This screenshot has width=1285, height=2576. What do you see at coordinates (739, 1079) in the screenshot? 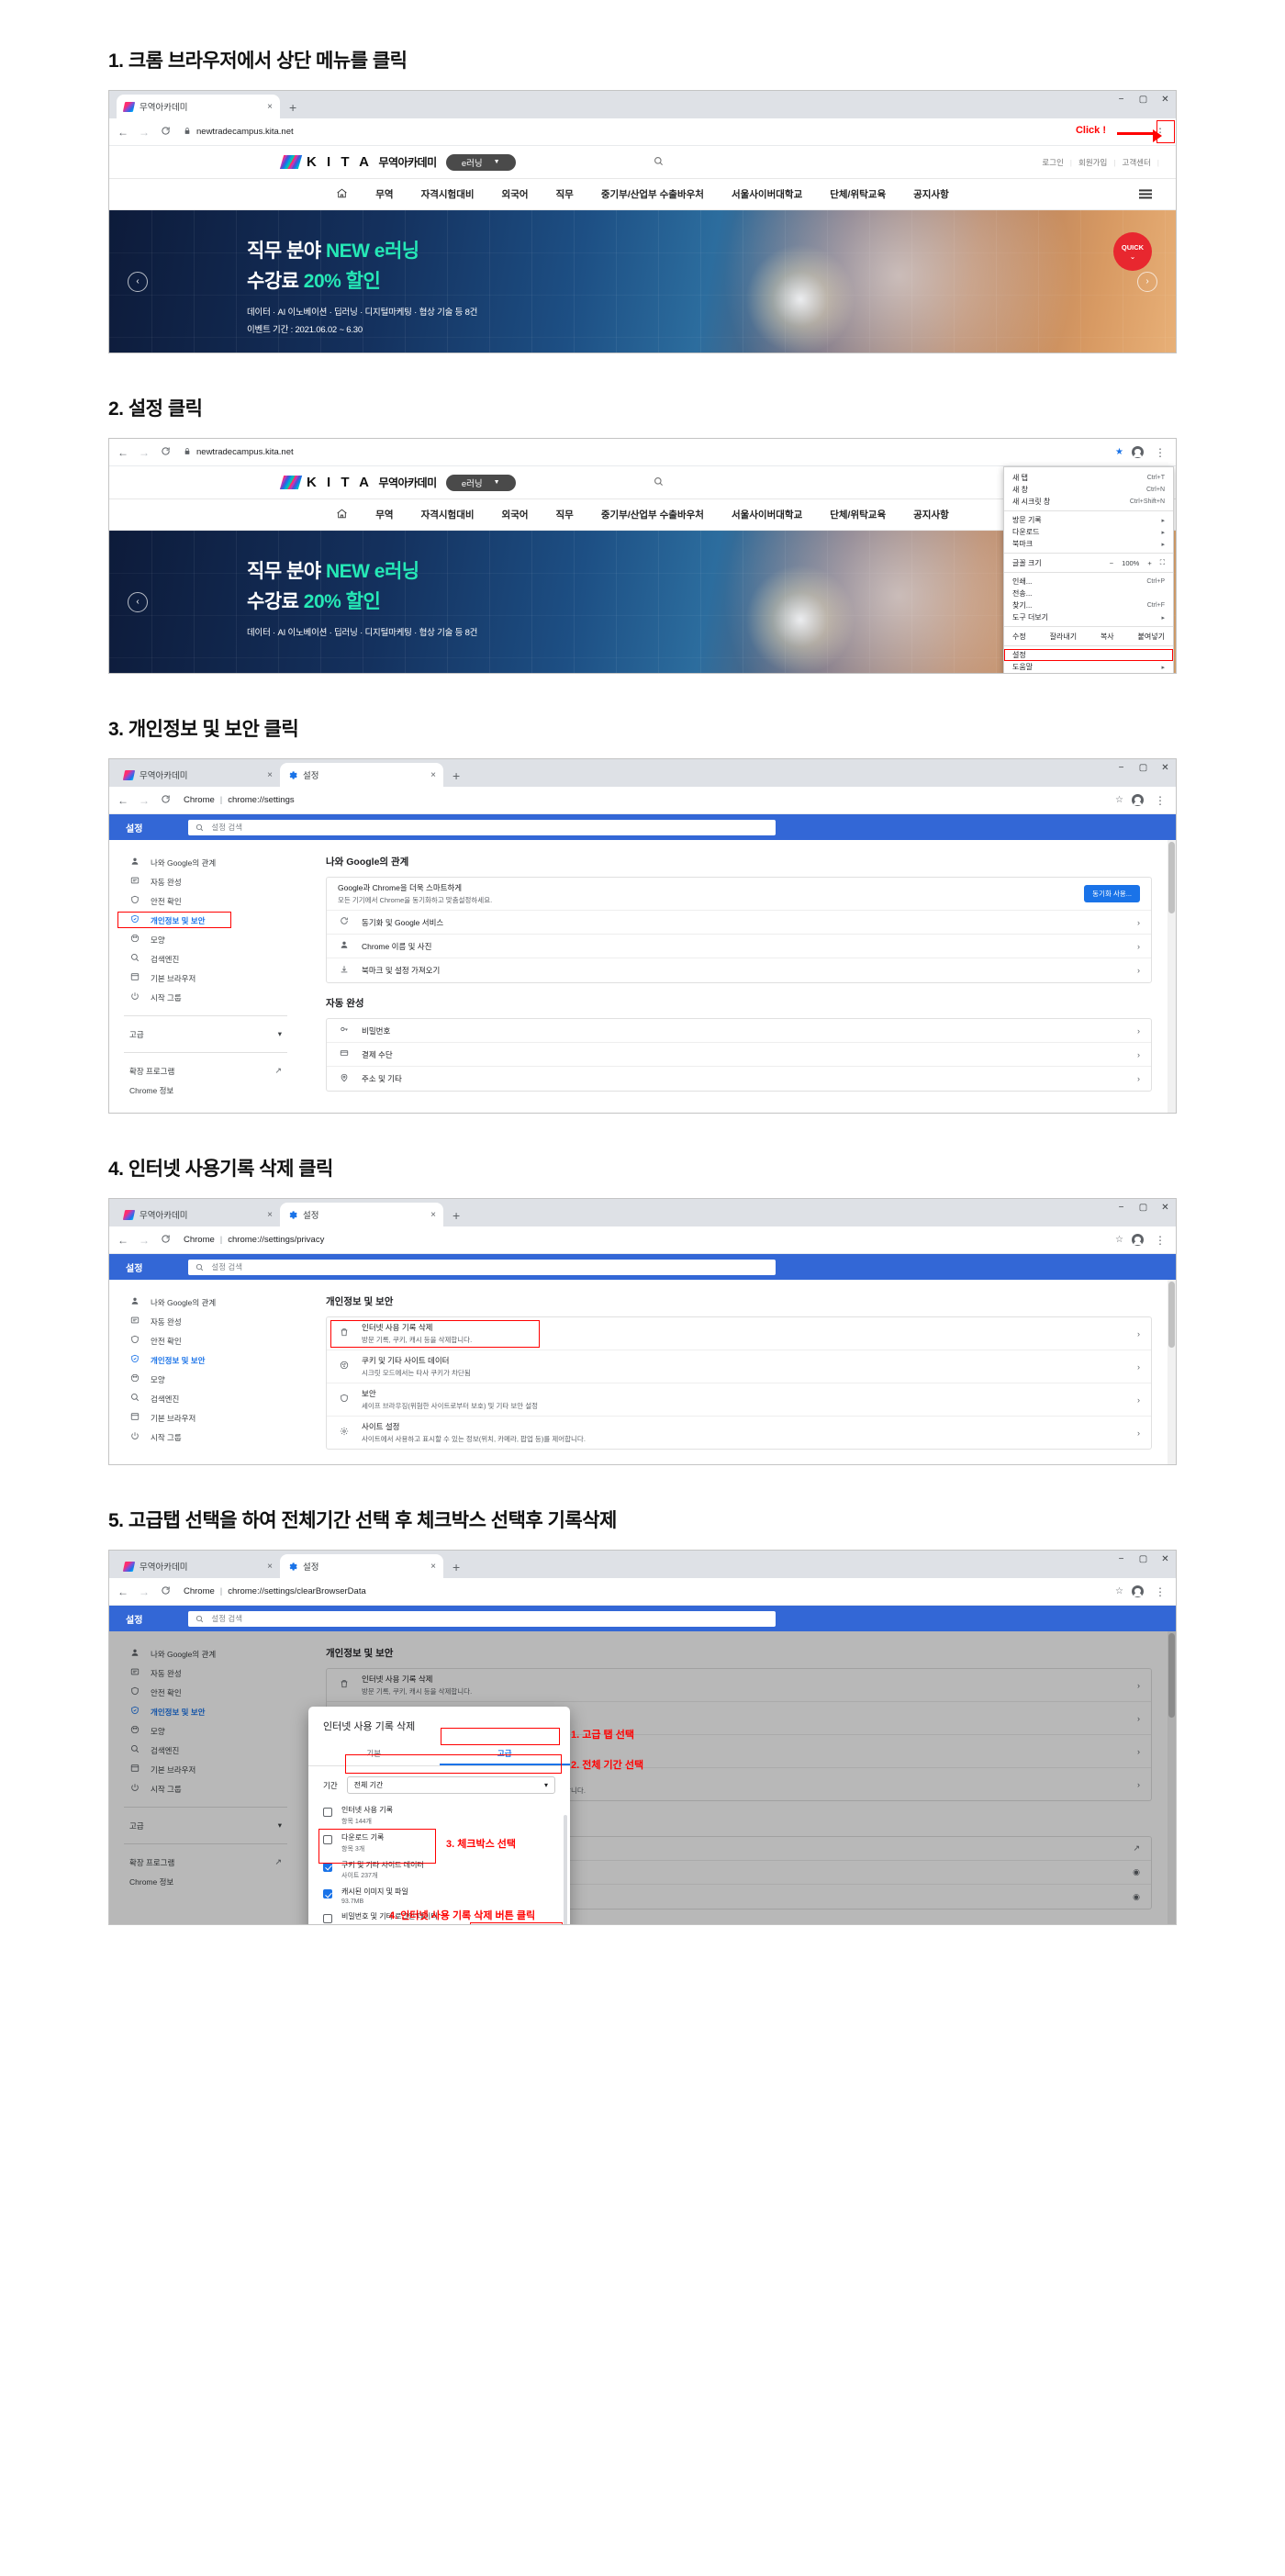
I see `row-addresses: 주소 및 기타 ›` at bounding box center [739, 1079].